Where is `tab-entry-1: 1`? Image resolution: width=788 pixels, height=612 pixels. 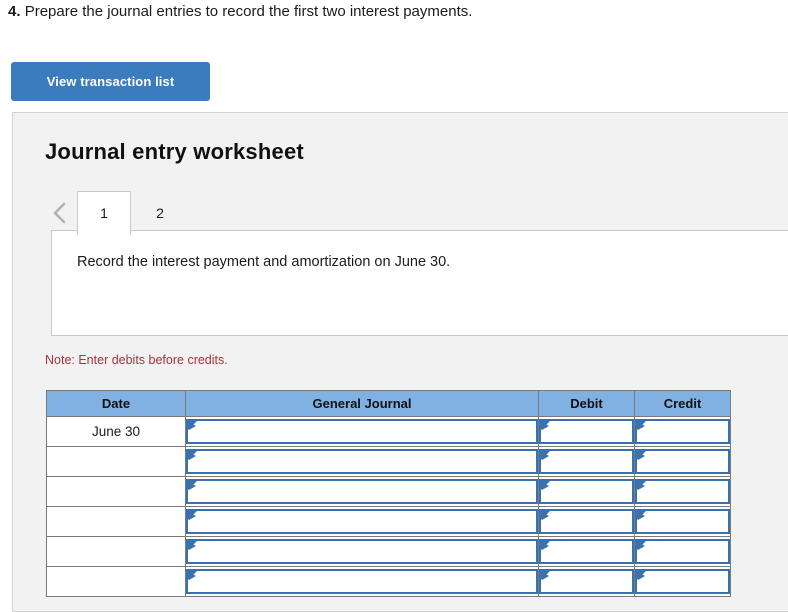 tab-entry-1: 1 is located at coordinates (104, 213).